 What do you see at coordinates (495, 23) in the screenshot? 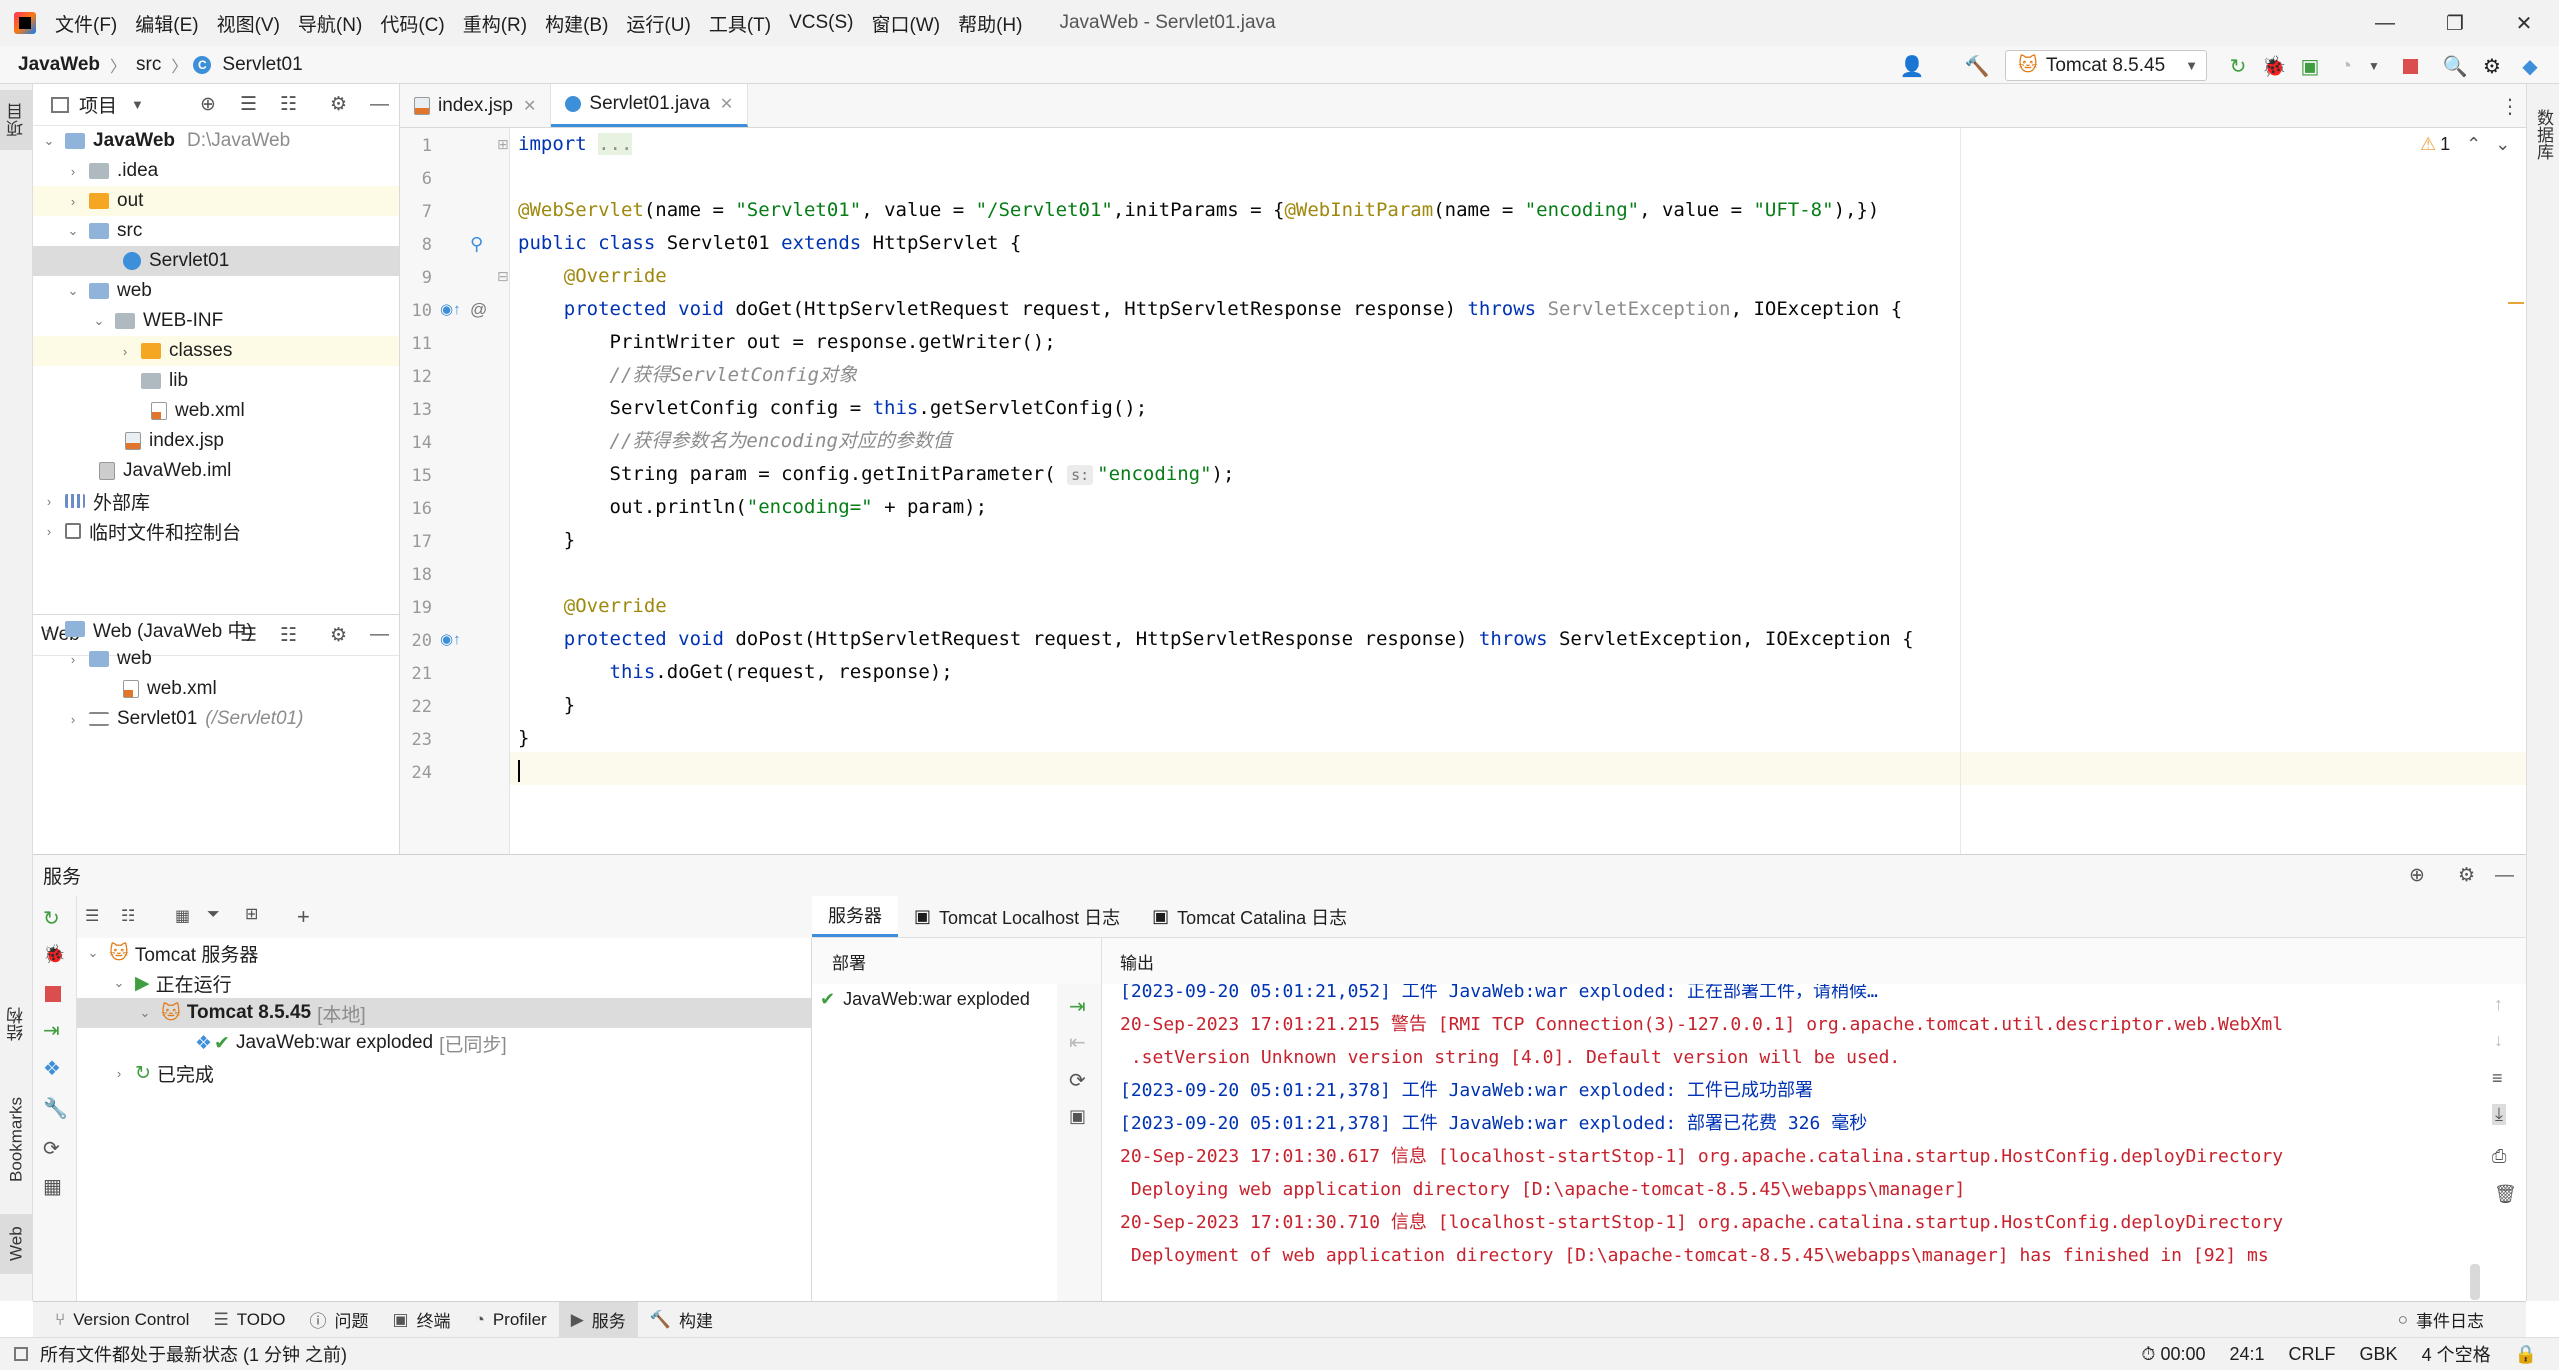
I see `menu-refactor: 重构(R)` at bounding box center [495, 23].